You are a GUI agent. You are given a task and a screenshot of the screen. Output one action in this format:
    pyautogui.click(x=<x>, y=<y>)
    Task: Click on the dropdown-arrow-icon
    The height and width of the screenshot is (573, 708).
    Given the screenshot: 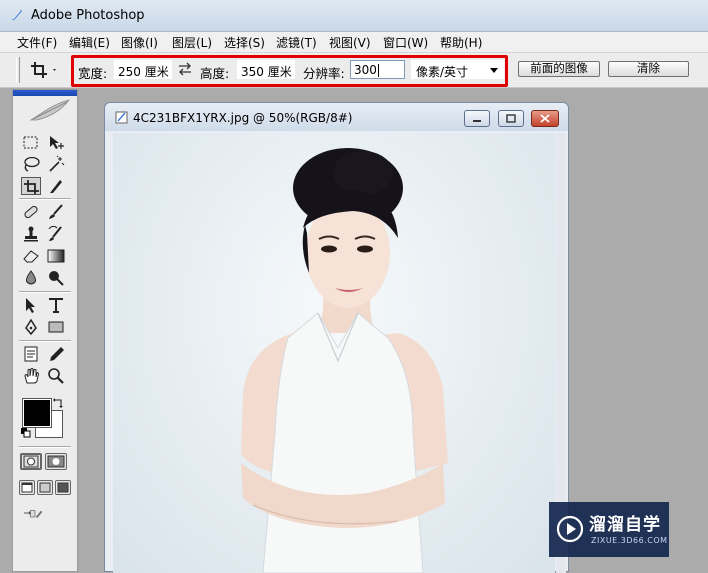 What is the action you would take?
    pyautogui.click(x=494, y=70)
    